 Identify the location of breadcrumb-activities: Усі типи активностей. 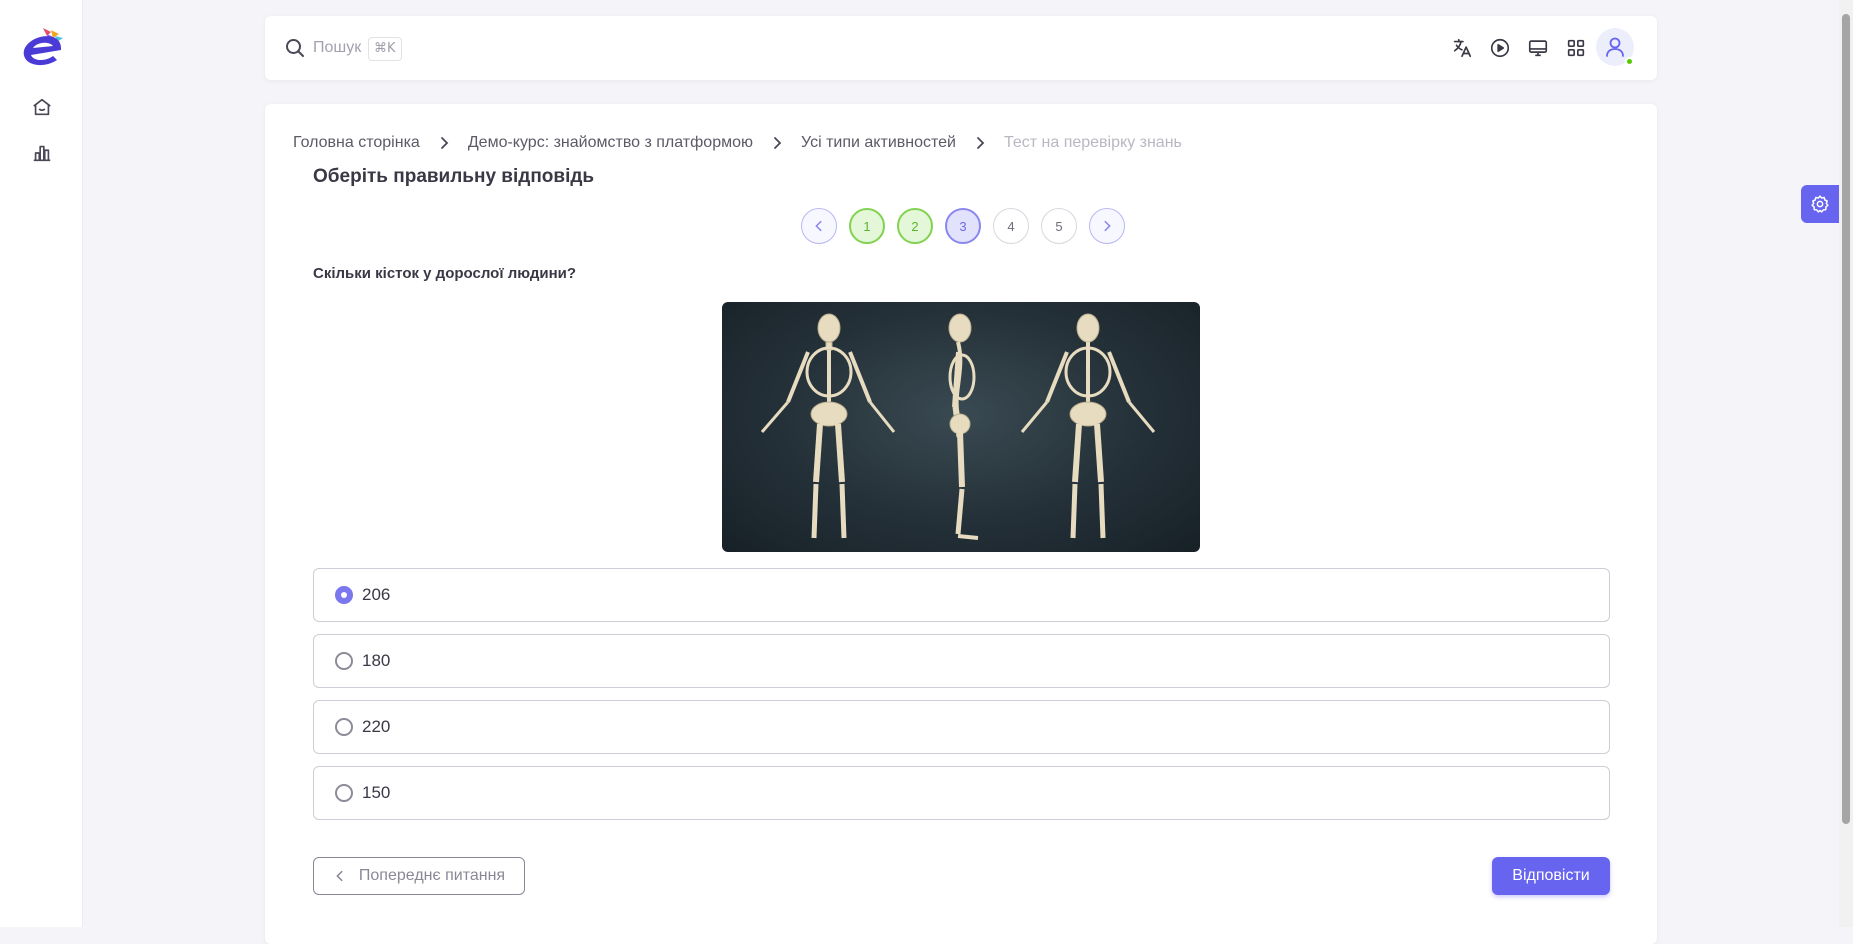
(878, 143).